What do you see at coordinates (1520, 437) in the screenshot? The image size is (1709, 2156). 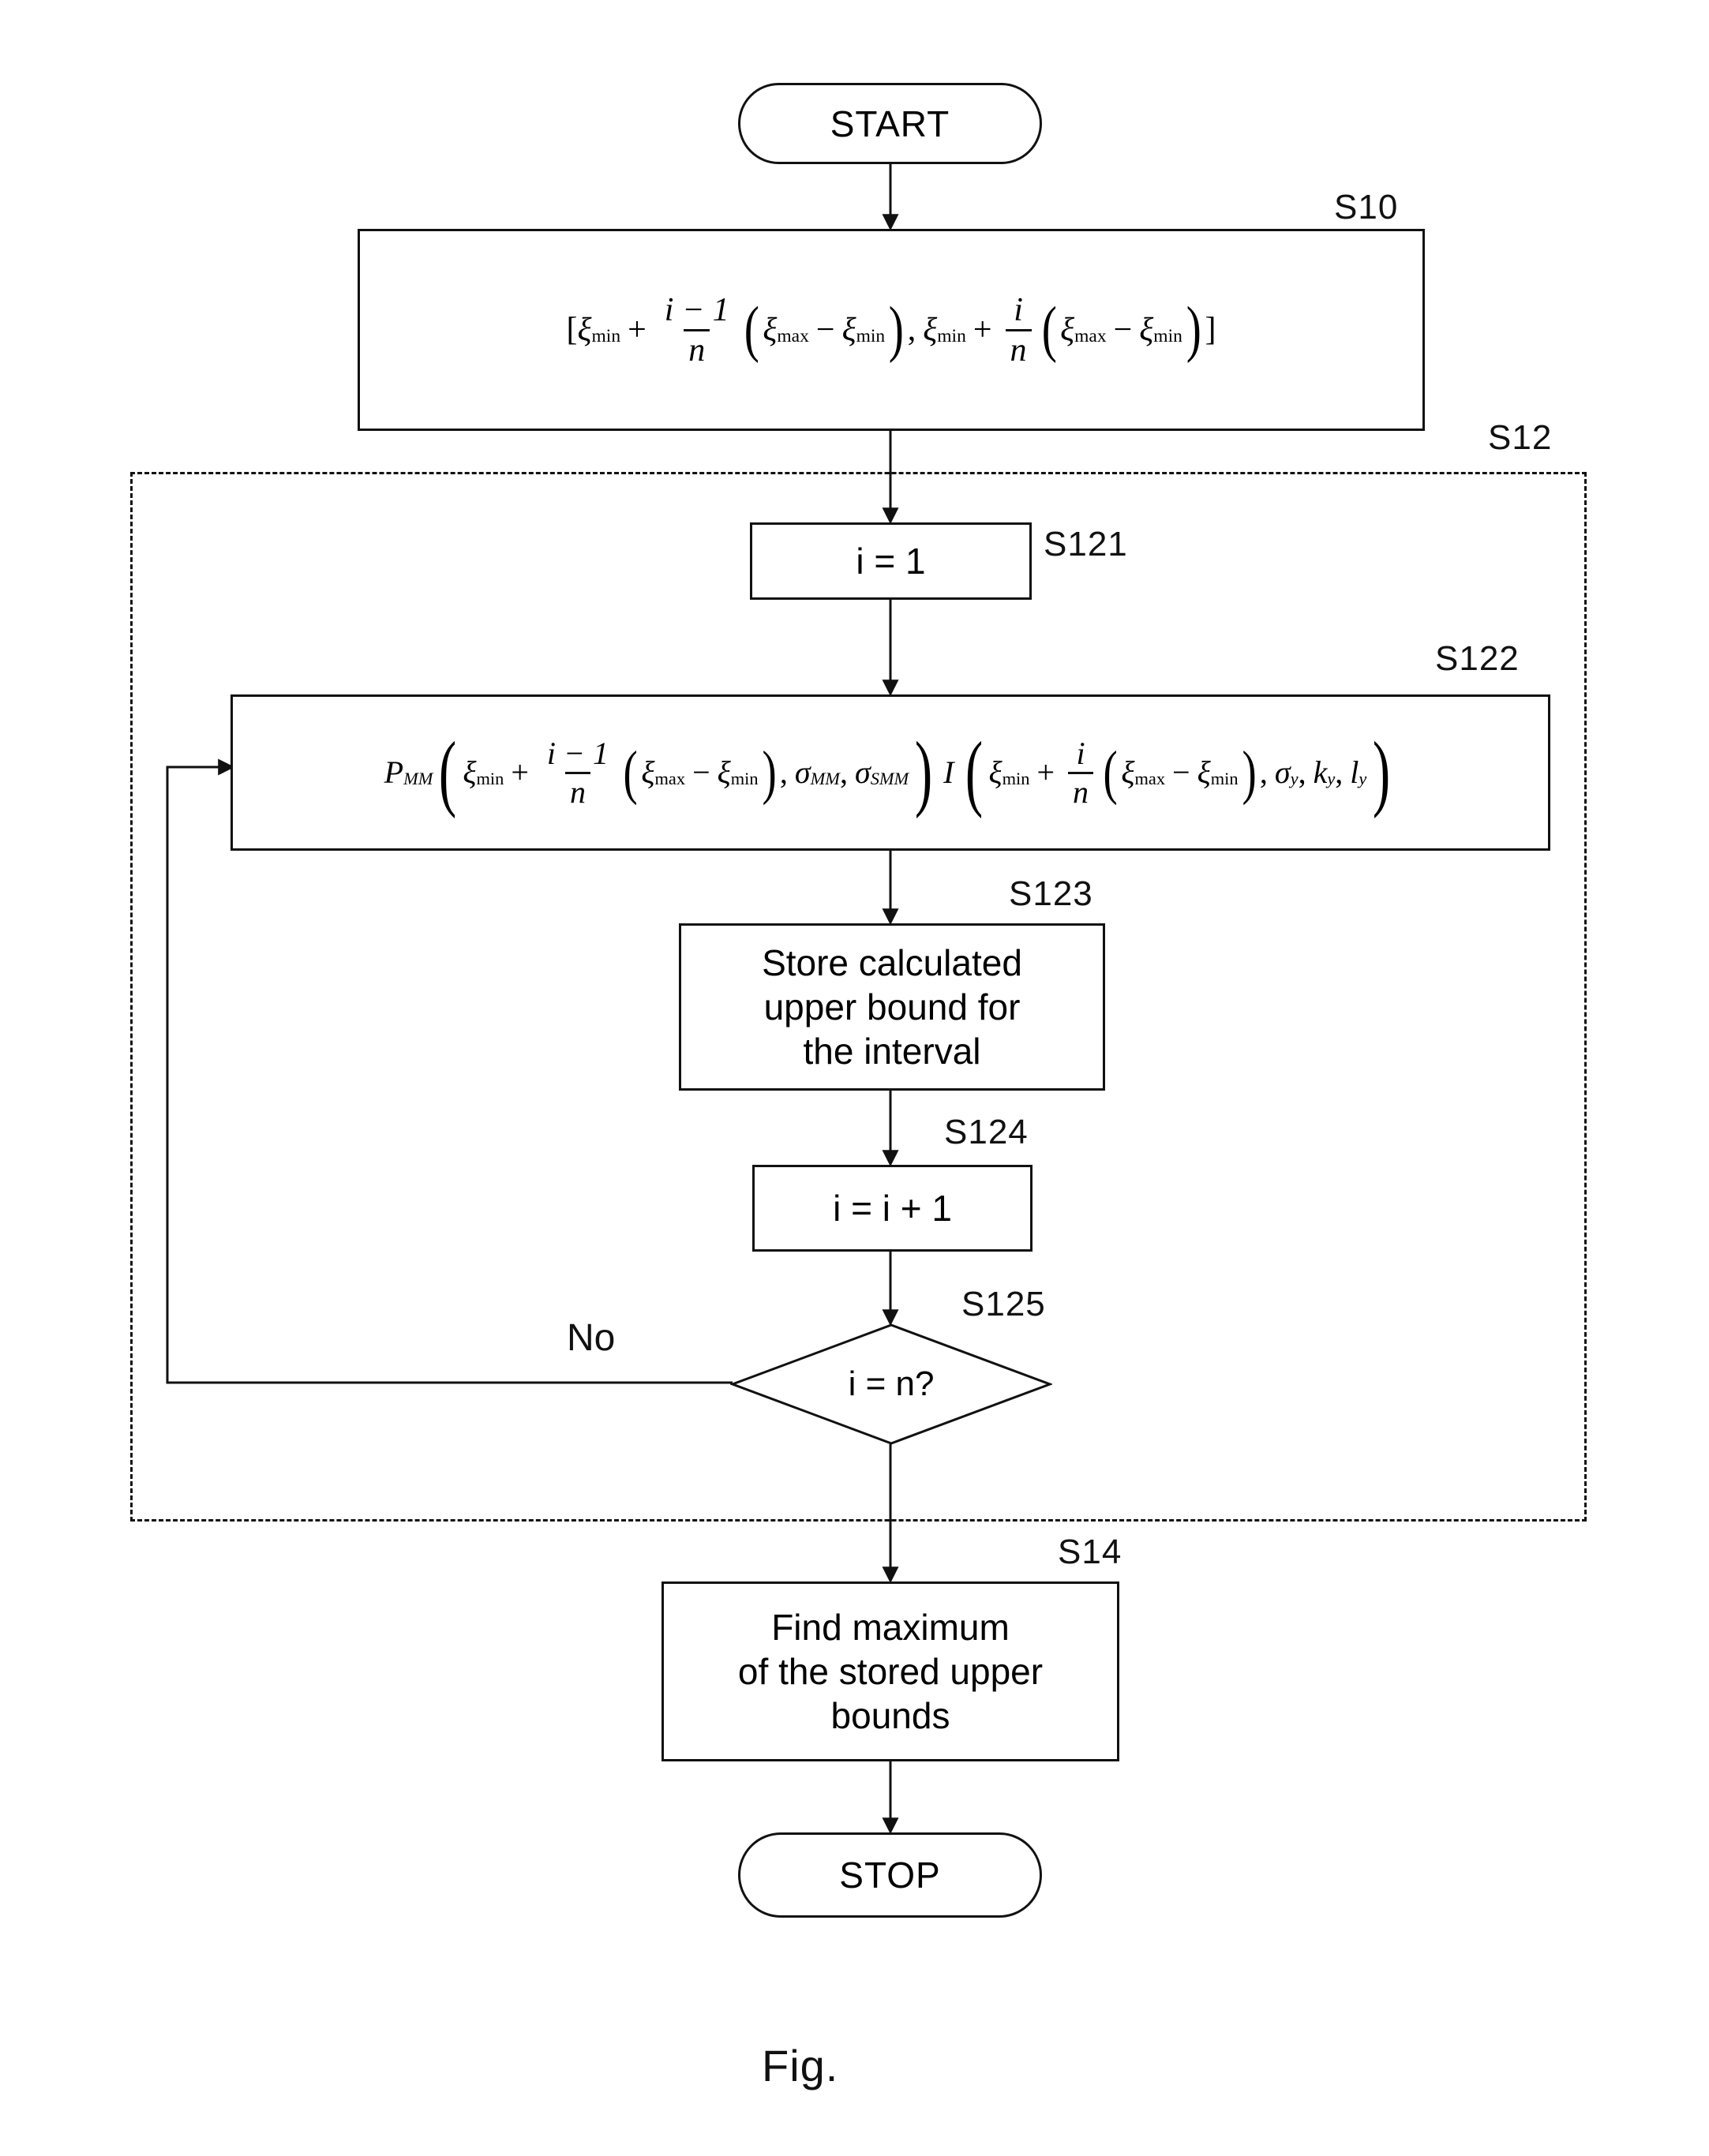 I see `step-label-s12: S12` at bounding box center [1520, 437].